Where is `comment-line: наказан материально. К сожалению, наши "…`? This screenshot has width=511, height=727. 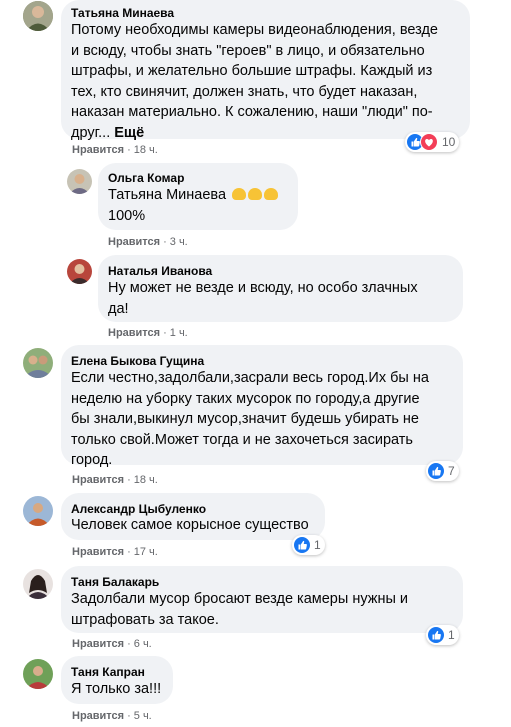 comment-line: наказан материально. К сожалению, наши "… is located at coordinates (252, 112).